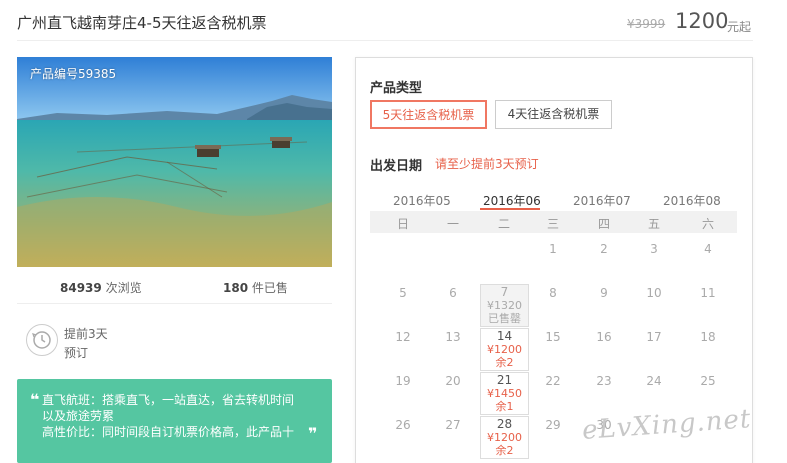 Image resolution: width=787 pixels, height=463 pixels. I want to click on calendar-day: 19, so click(403, 381).